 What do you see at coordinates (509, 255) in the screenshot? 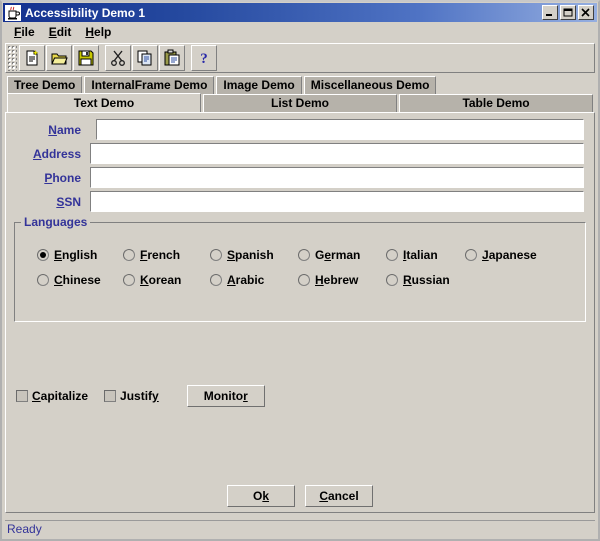
I see `radio-label-japanese: Japanese` at bounding box center [509, 255].